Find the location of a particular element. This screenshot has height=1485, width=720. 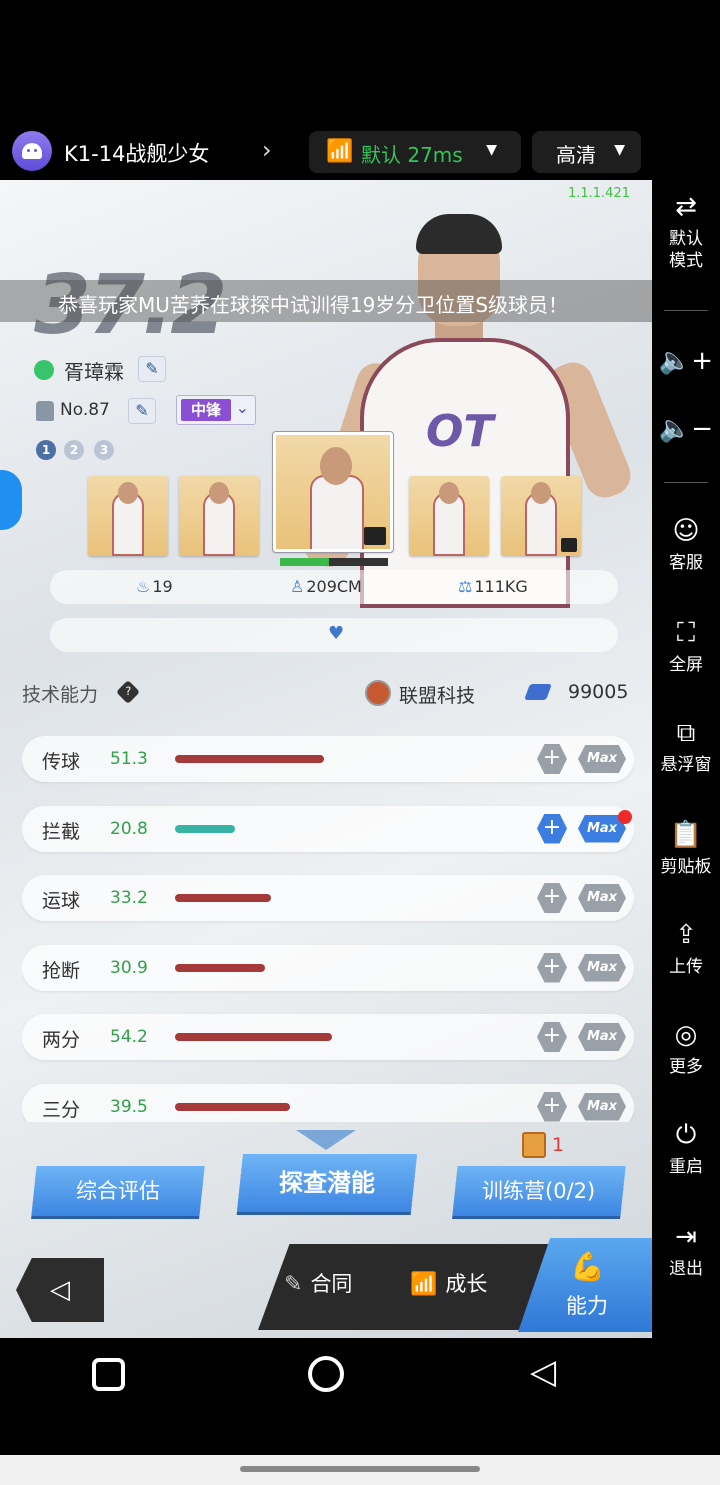

position-selector: 中锋 ⌄ is located at coordinates (216, 410).